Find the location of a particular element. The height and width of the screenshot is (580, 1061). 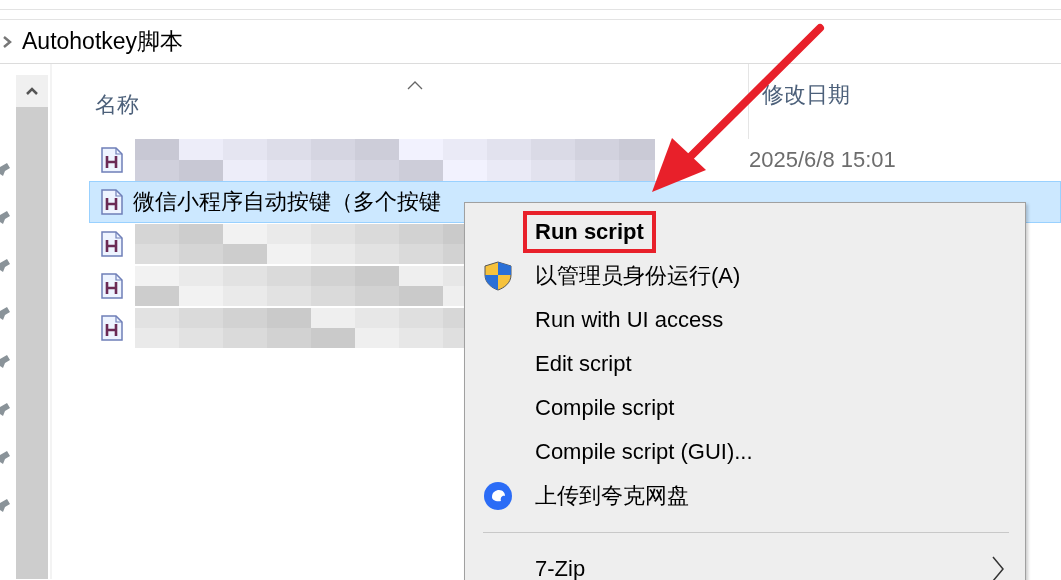

modified-date: 2025/6/8 15:01 is located at coordinates (822, 160).